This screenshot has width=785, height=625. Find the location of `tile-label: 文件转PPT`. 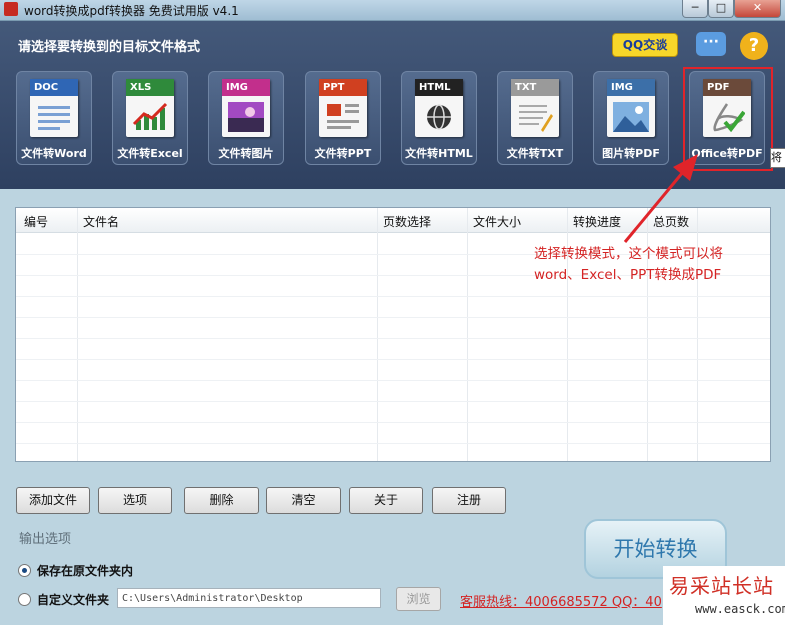

tile-label: 文件转PPT is located at coordinates (343, 153).